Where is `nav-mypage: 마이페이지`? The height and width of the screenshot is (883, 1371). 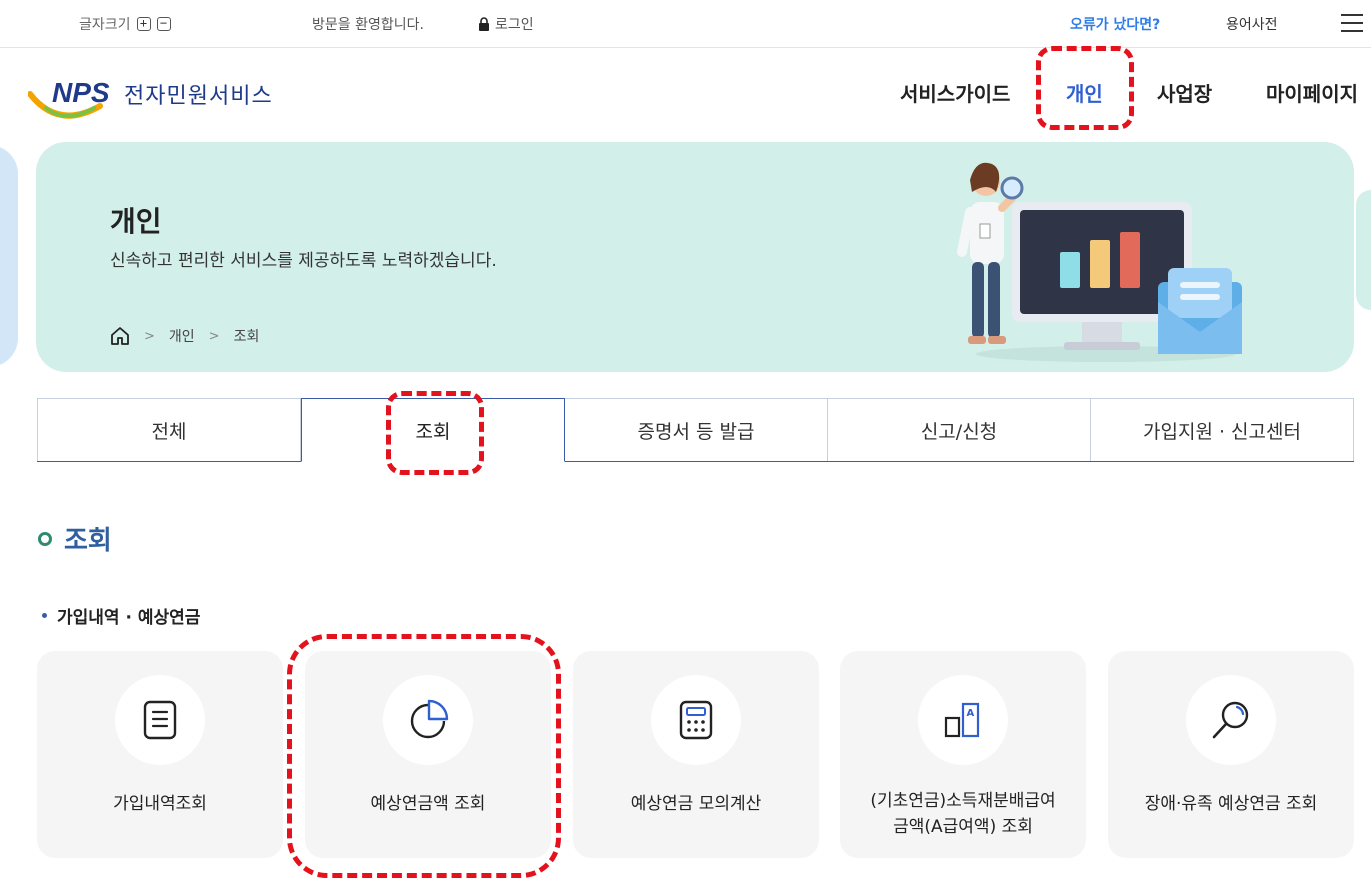
nav-mypage: 마이페이지 is located at coordinates (1312, 92).